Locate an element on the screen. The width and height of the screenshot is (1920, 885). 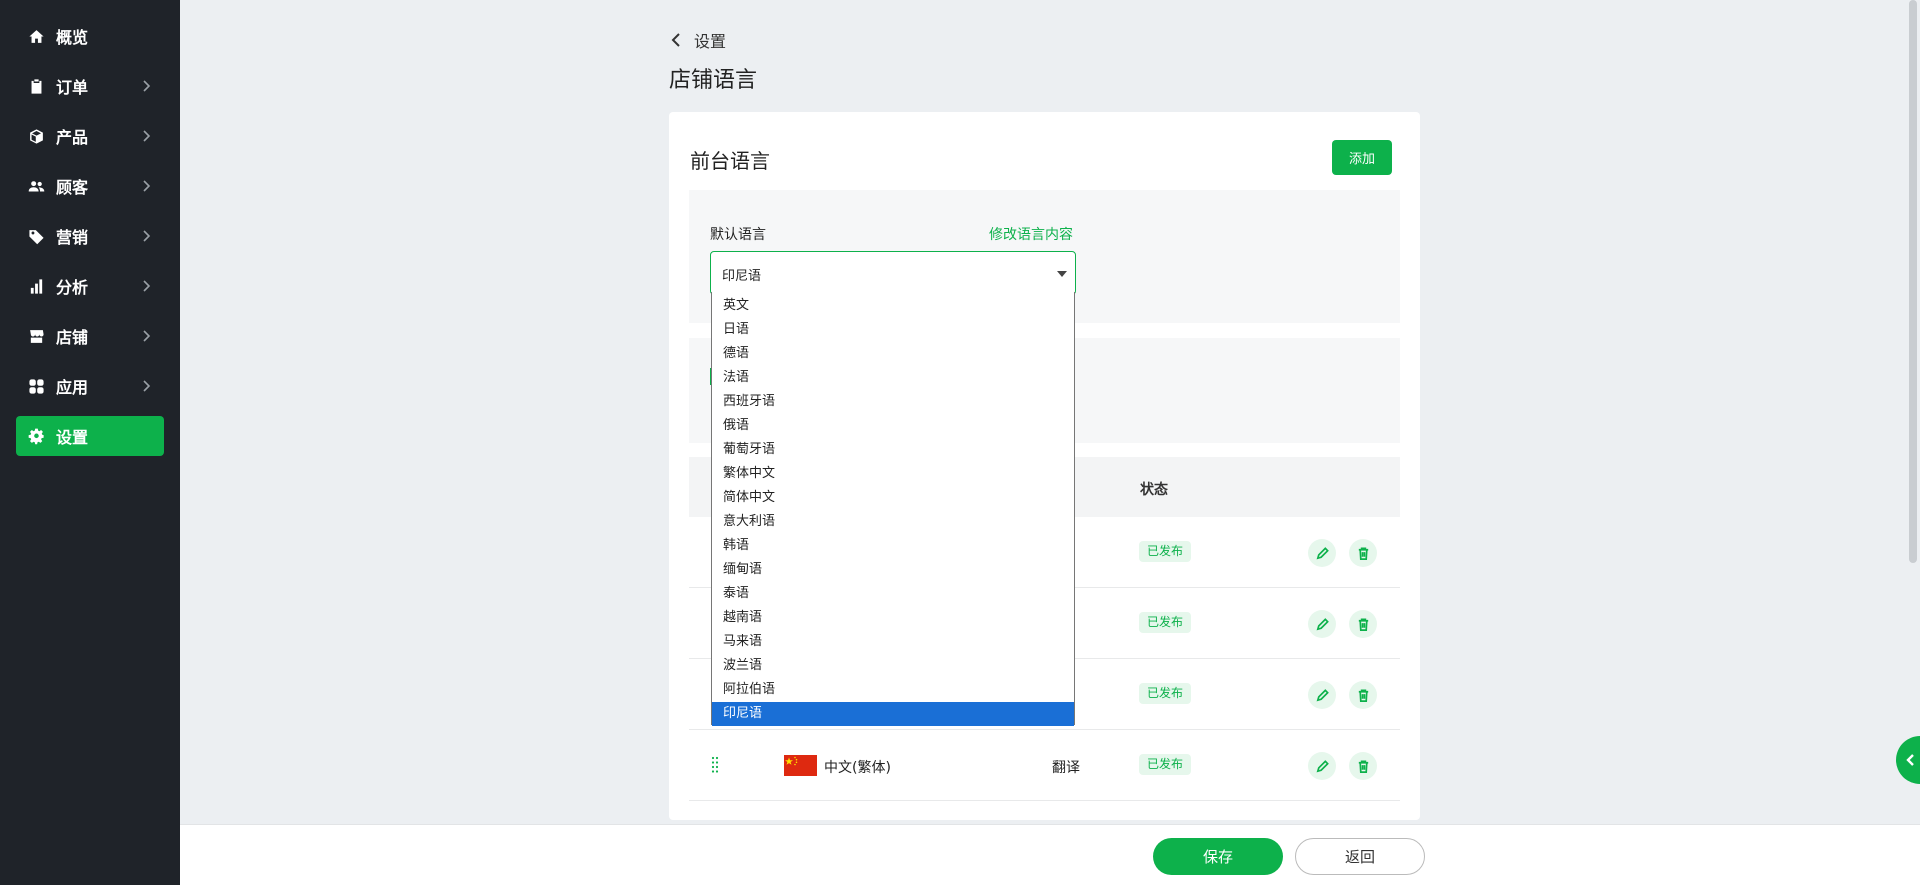
return-button: 返回 is located at coordinates (1360, 856).